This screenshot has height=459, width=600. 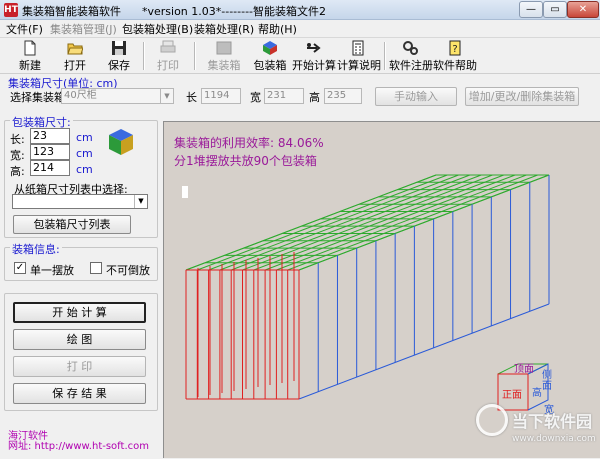 What do you see at coordinates (531, 9) in the screenshot?
I see `minimize-button: —` at bounding box center [531, 9].